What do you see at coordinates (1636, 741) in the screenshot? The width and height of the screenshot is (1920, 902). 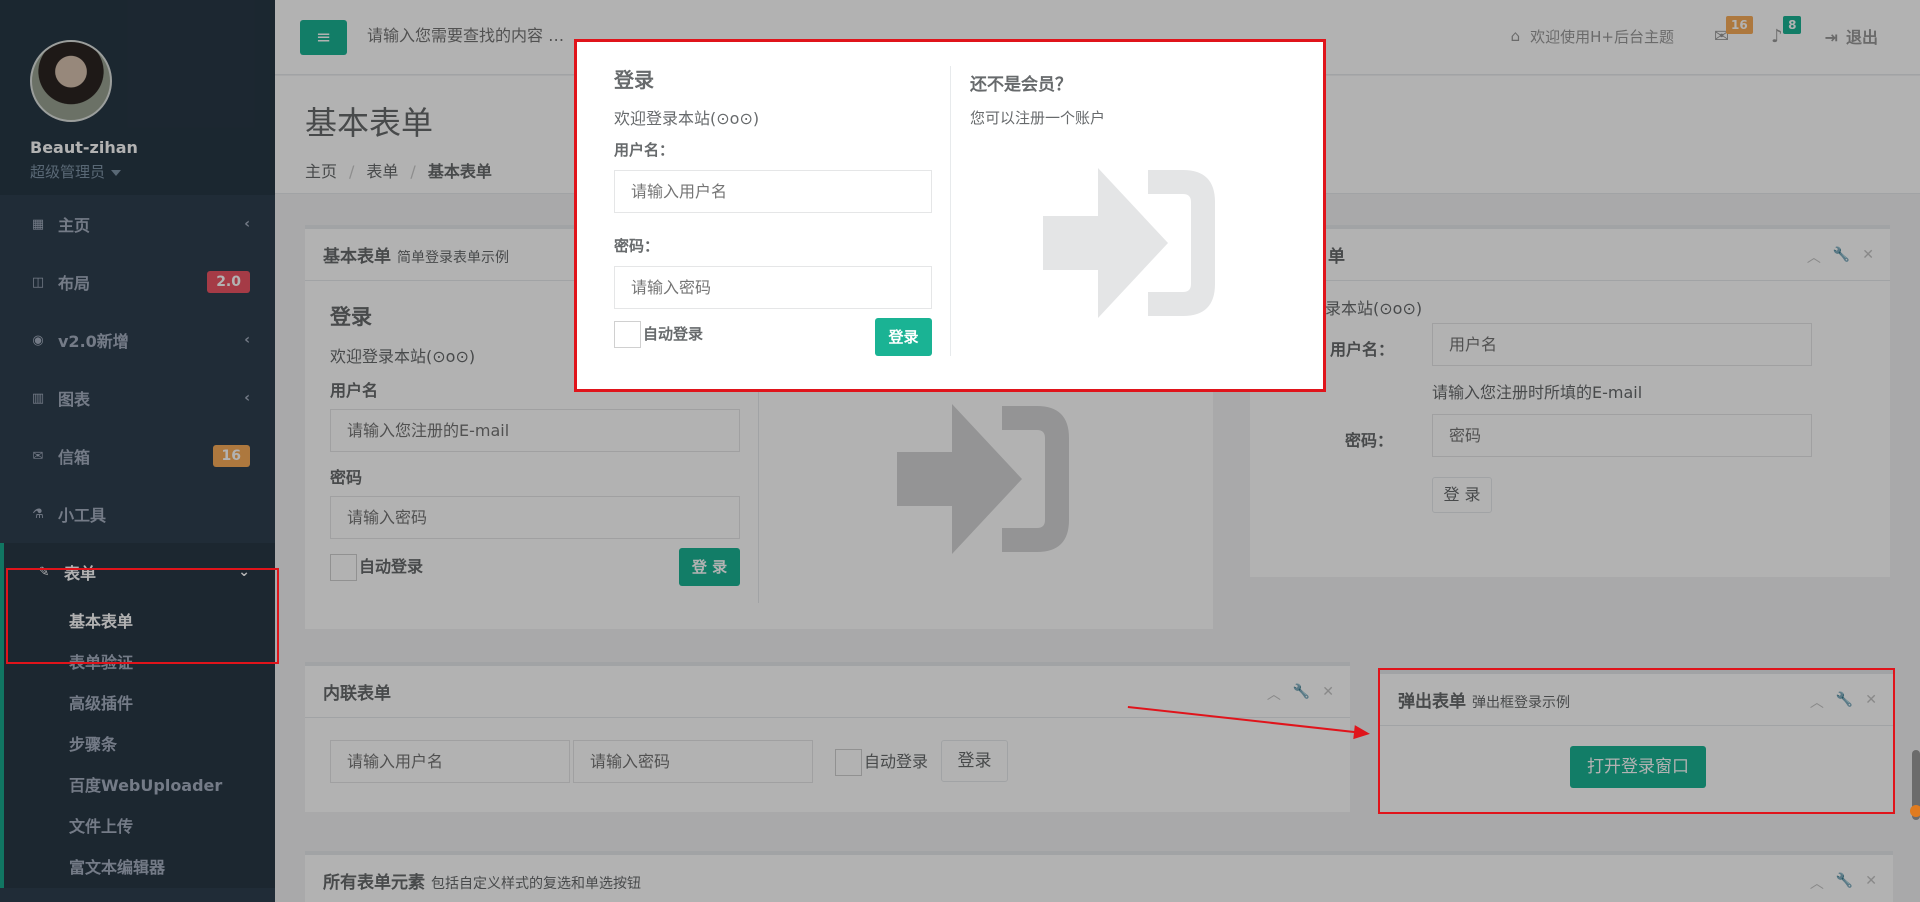 I see `highlight-box-popup` at bounding box center [1636, 741].